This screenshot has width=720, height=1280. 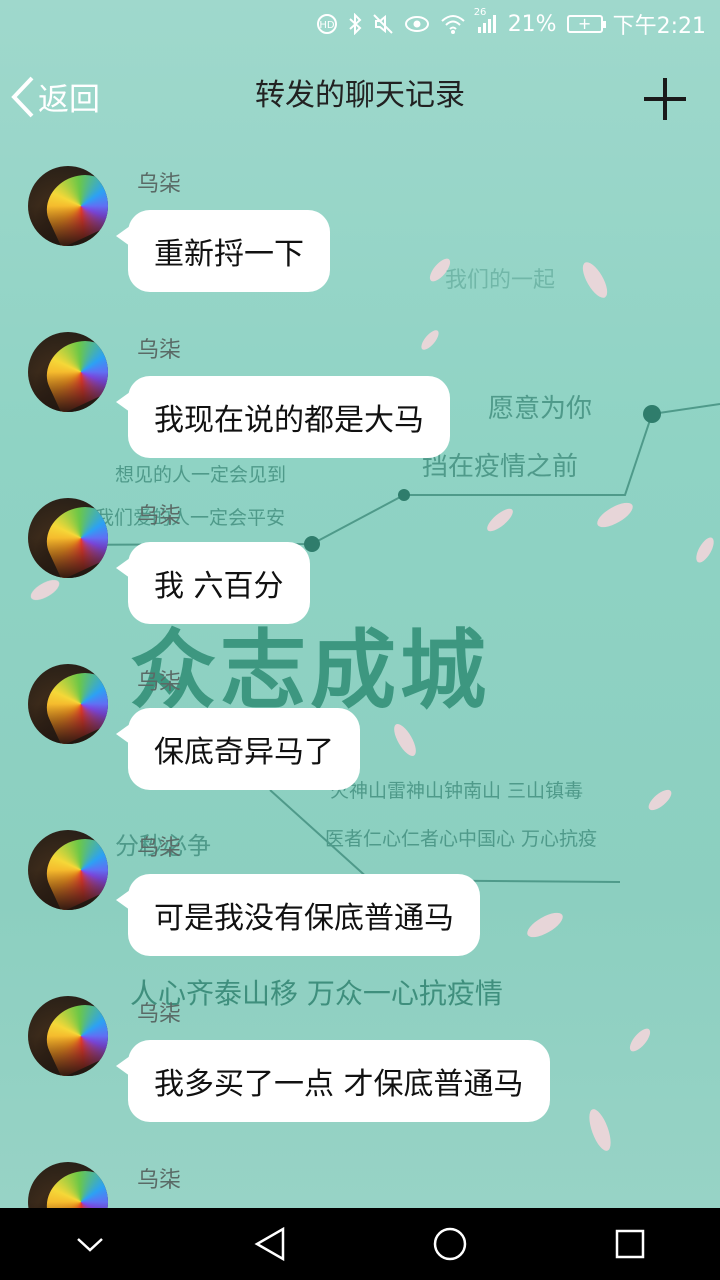 I want to click on circle-home-icon, so click(x=450, y=1244).